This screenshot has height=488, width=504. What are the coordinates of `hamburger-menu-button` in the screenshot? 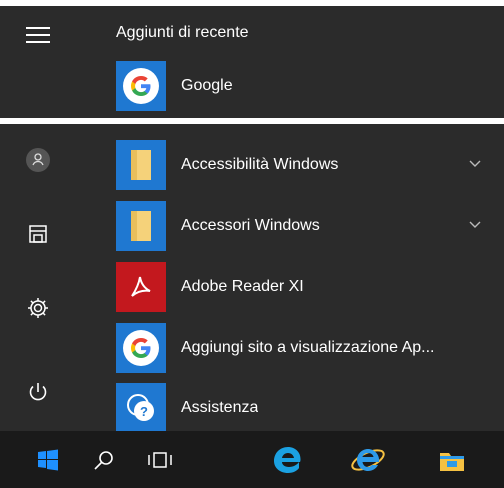 It's located at (38, 35).